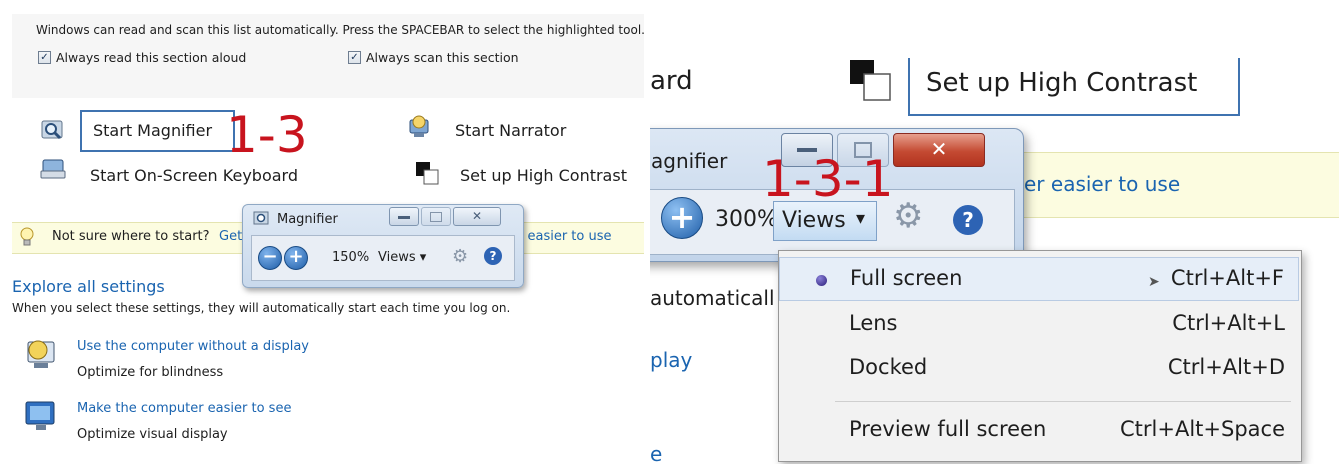 The width and height of the screenshot is (1339, 464). Describe the element at coordinates (152, 130) in the screenshot. I see `start-magnifier-link: Start Magnifier` at that location.